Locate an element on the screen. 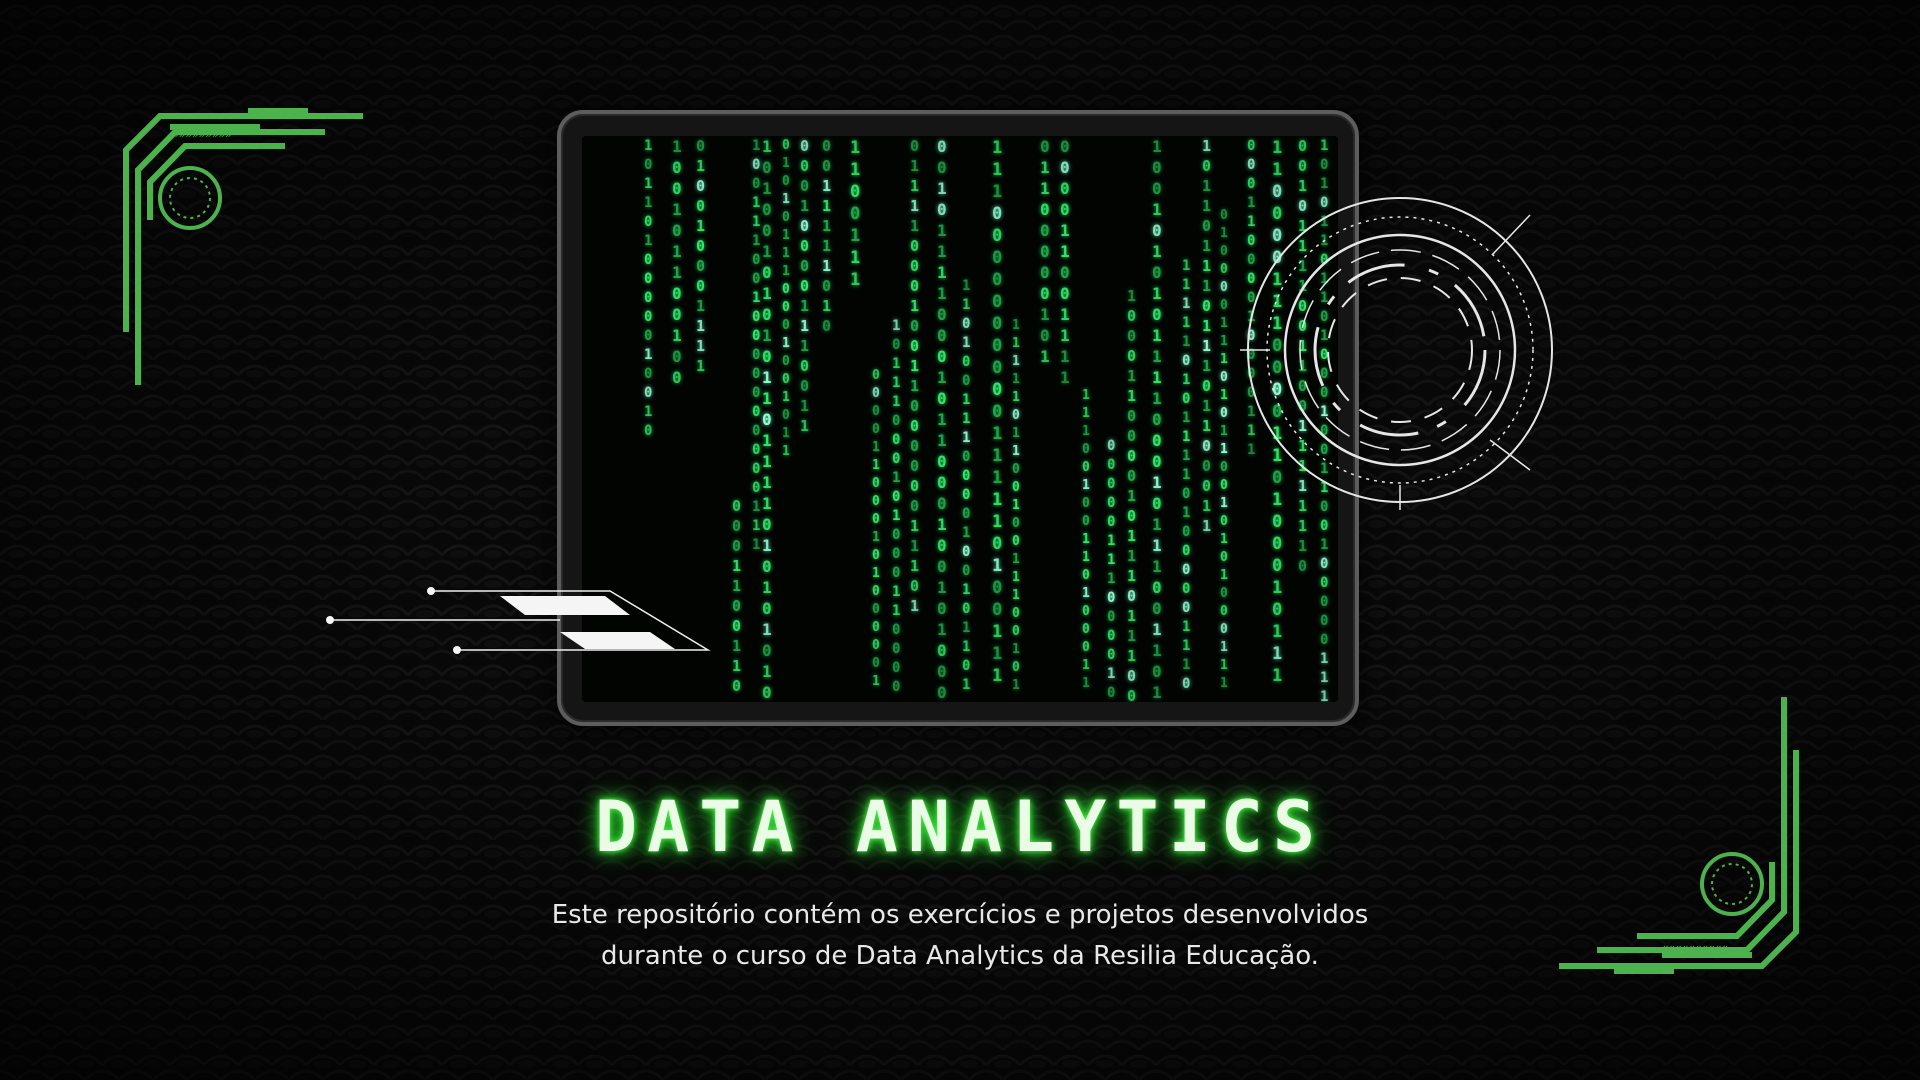 This screenshot has width=1920, height=1080. corner-bracket-top-left-icon: »»»»»»»»» is located at coordinates (243, 246).